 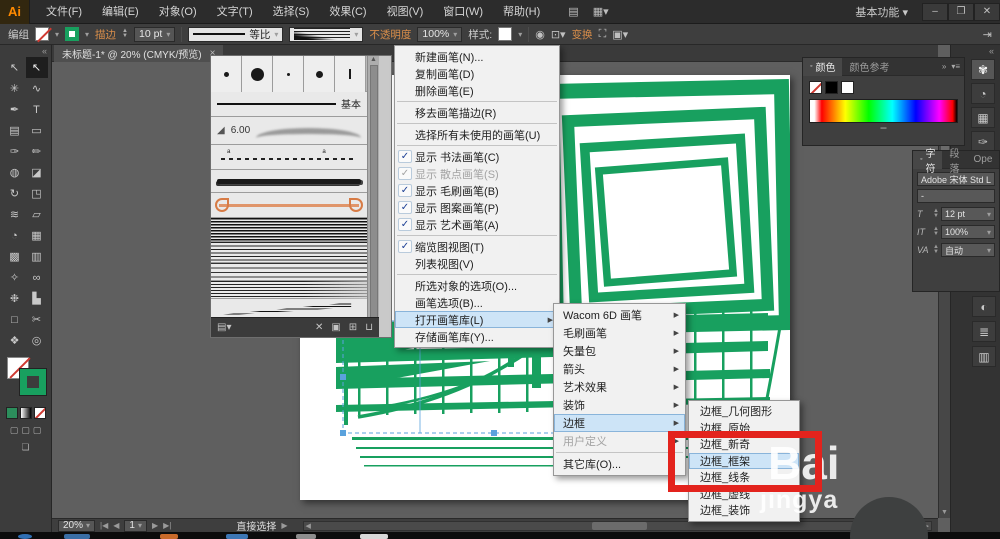 I want to click on perspective-grid-tool: ▦, so click(x=37, y=235).